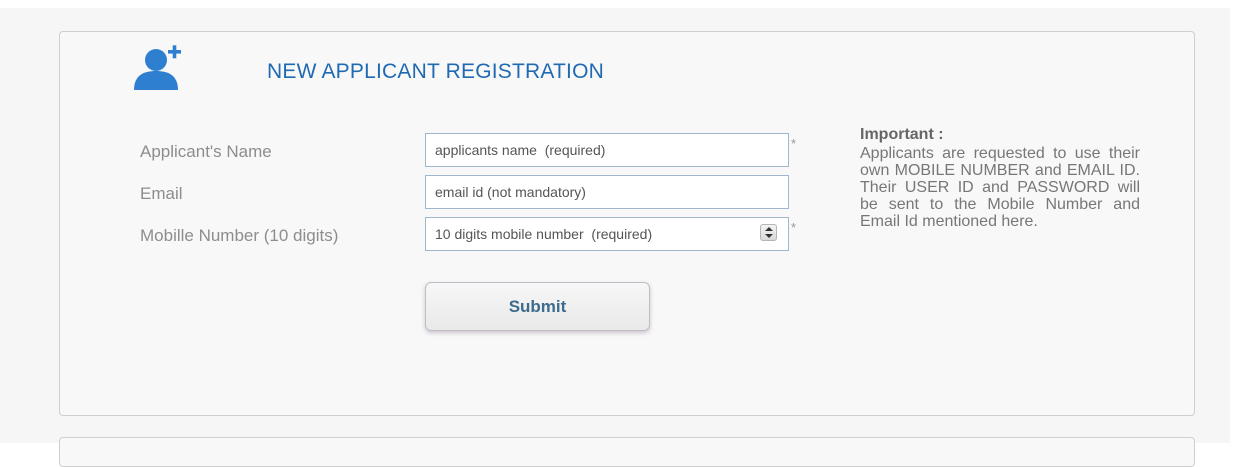 This screenshot has width=1255, height=467. What do you see at coordinates (537, 306) in the screenshot?
I see `submit-button: Submit` at bounding box center [537, 306].